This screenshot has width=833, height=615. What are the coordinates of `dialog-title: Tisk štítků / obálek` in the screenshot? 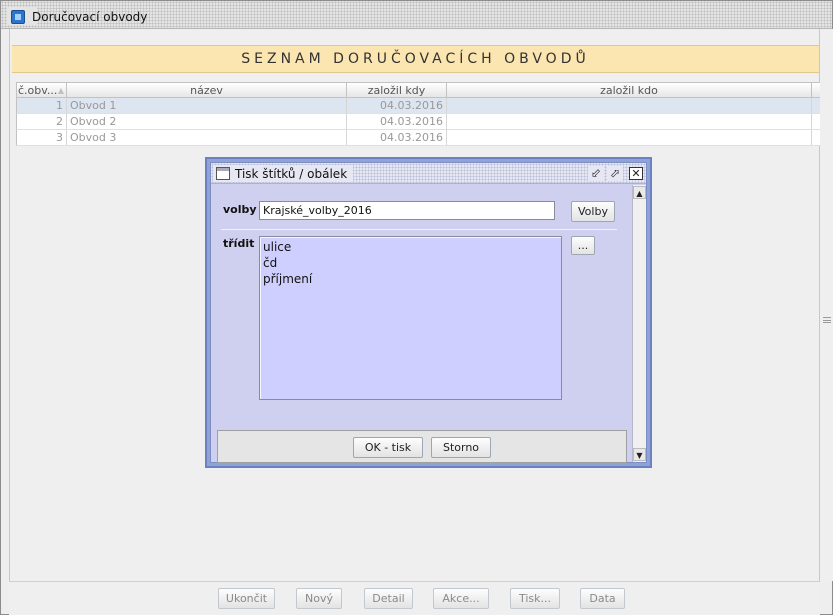 It's located at (291, 174).